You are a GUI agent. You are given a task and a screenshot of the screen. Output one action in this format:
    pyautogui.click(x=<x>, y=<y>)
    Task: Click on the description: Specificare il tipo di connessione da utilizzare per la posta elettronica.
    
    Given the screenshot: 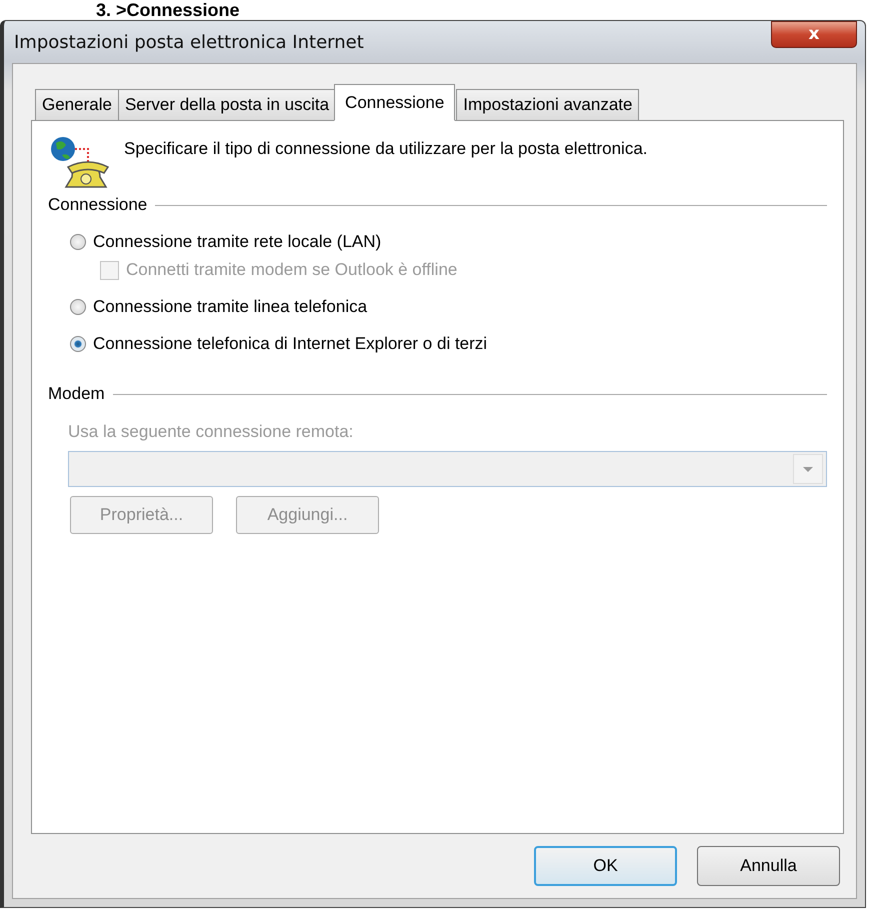 What is the action you would take?
    pyautogui.click(x=386, y=149)
    